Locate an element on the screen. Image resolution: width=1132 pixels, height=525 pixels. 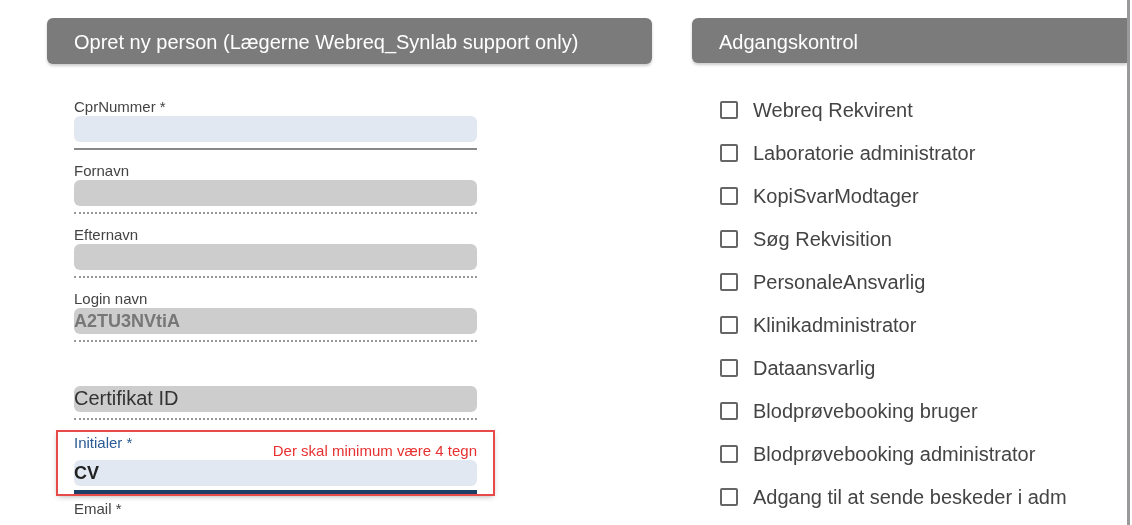
field-label: Login navn is located at coordinates (111, 299).